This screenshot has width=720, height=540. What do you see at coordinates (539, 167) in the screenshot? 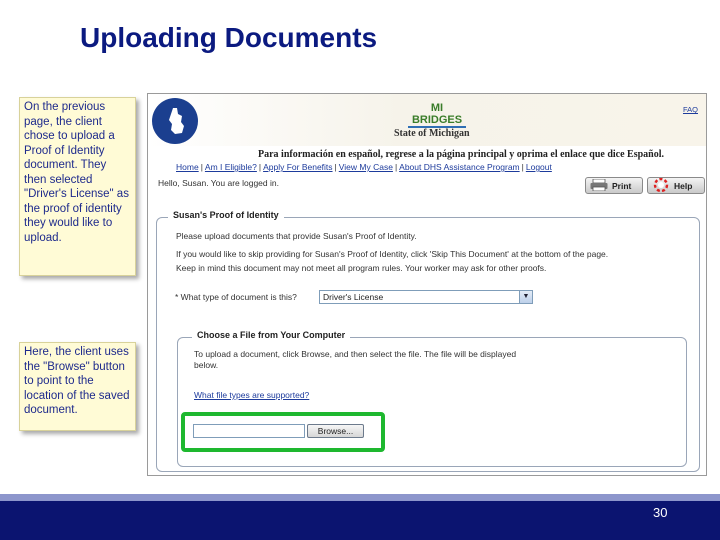
I see `nav-logout: Logout` at bounding box center [539, 167].